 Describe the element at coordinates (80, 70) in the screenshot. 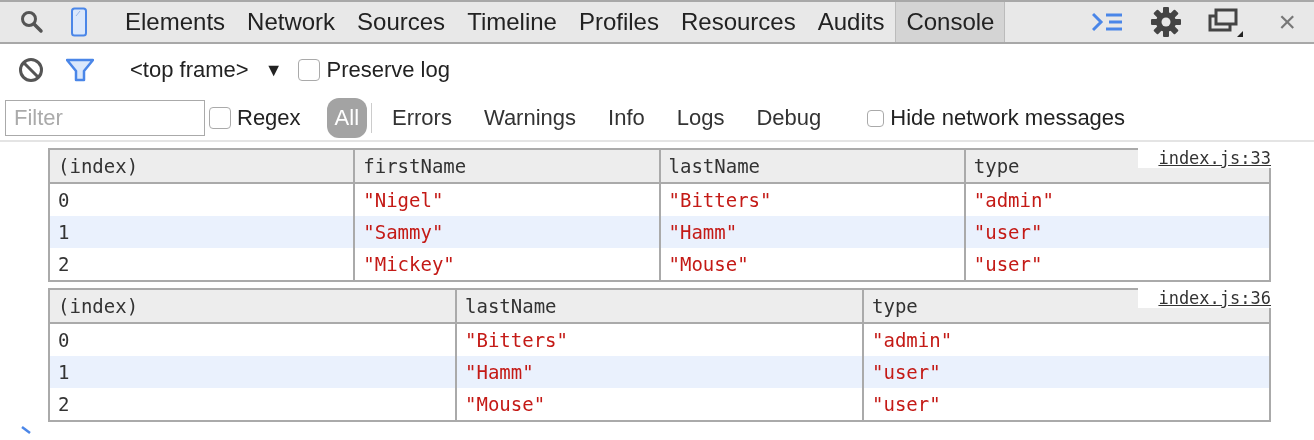

I see `filter-icon` at that location.